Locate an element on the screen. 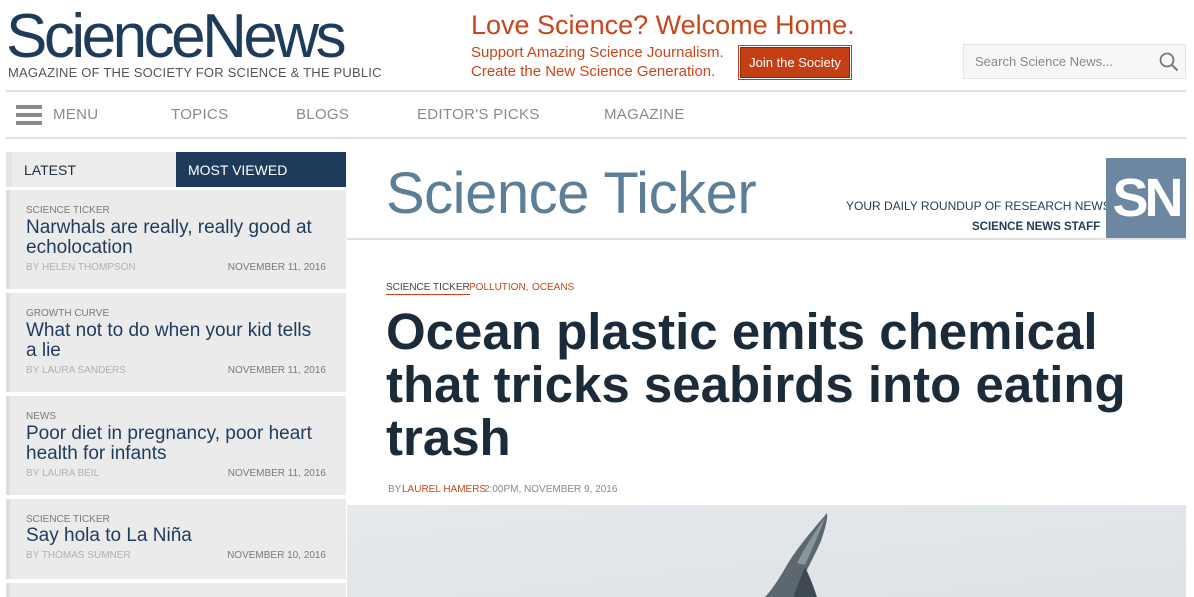  card-kicker: NEWS is located at coordinates (41, 416).